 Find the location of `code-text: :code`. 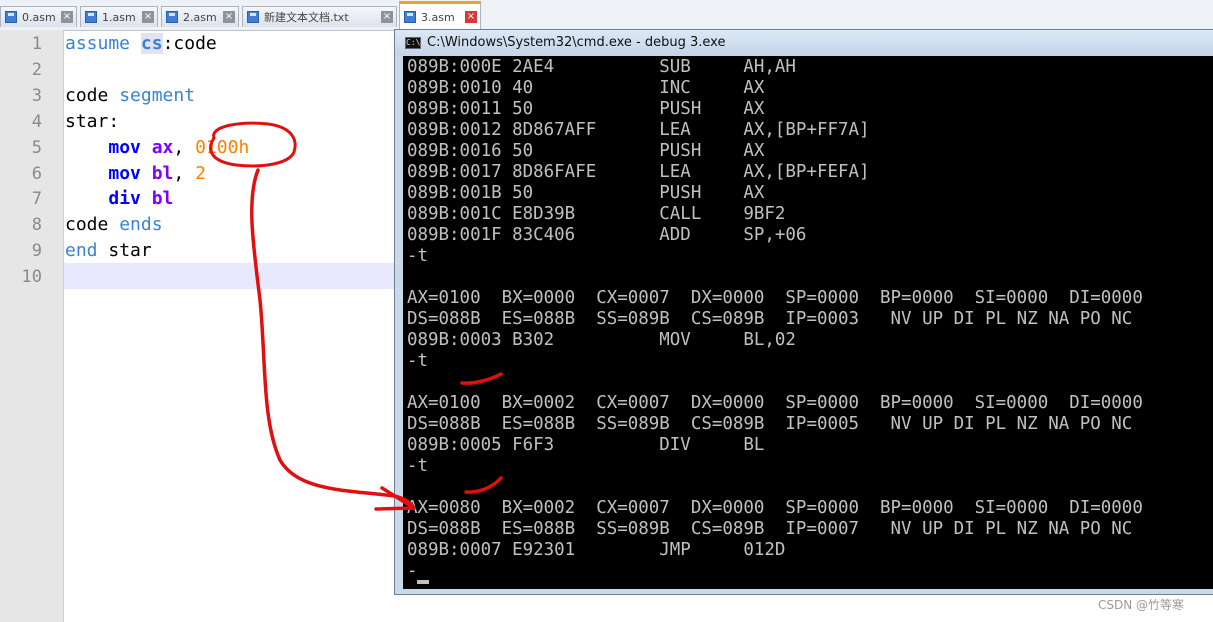

code-text: :code is located at coordinates (189, 43).